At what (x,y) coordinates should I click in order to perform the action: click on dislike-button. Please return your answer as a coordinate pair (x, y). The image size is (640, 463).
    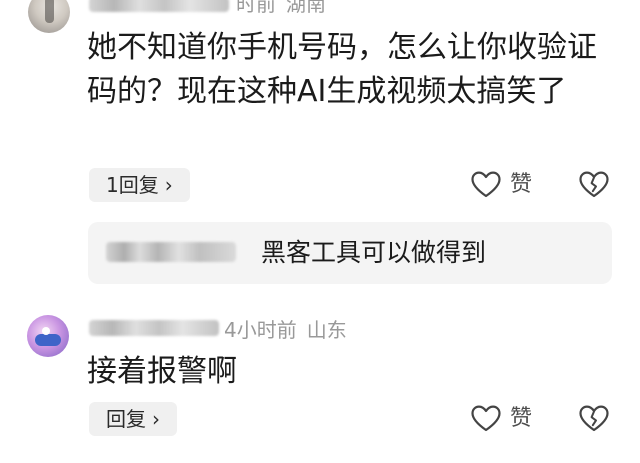
    Looking at the image, I should click on (594, 419).